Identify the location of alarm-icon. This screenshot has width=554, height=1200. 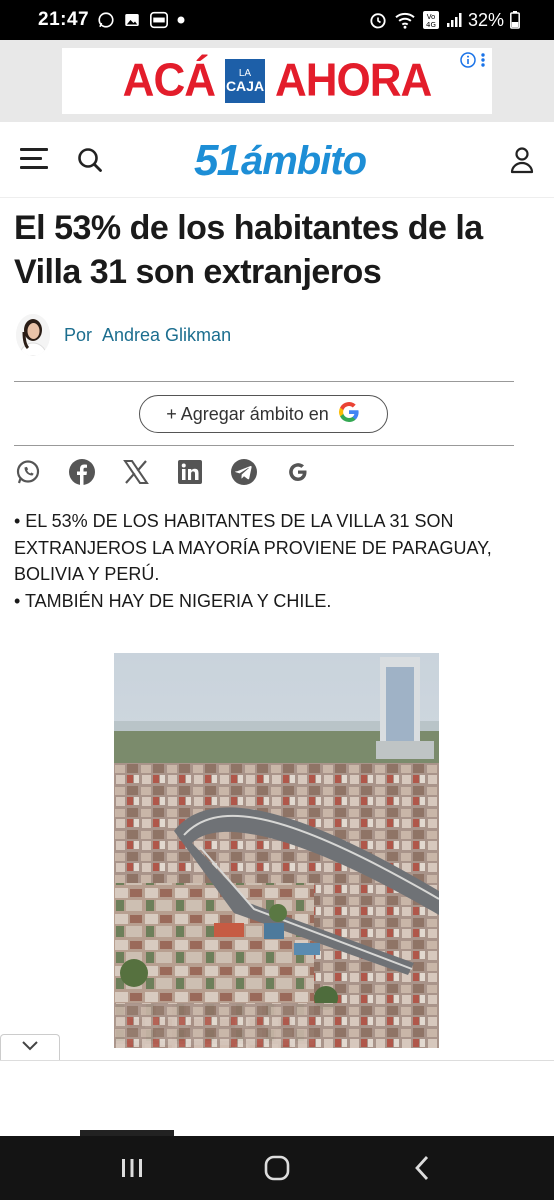
(378, 20).